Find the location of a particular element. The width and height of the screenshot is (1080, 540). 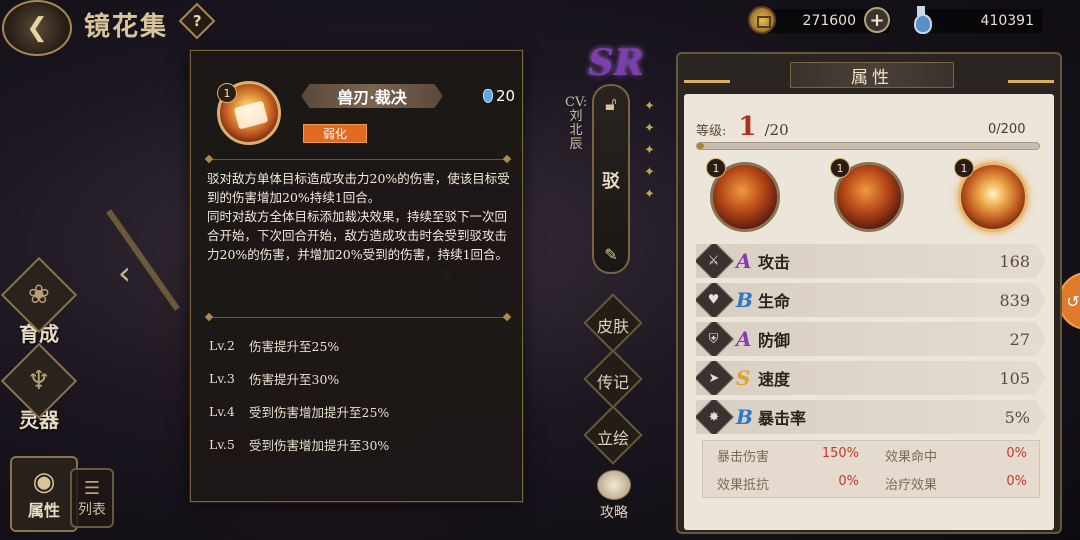

nav-attributes-tab: ◉ 属性 is located at coordinates (44, 494).